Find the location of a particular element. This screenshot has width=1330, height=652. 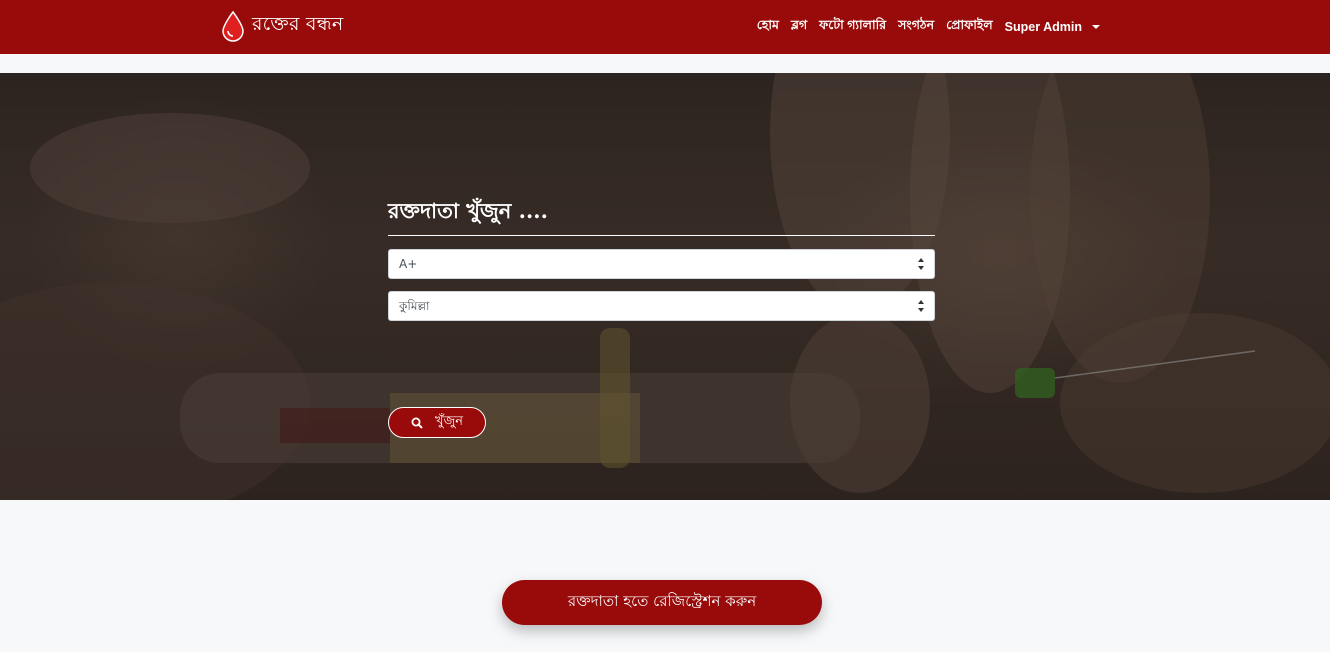

user-menu-label: Super Admin is located at coordinates (1043, 27).